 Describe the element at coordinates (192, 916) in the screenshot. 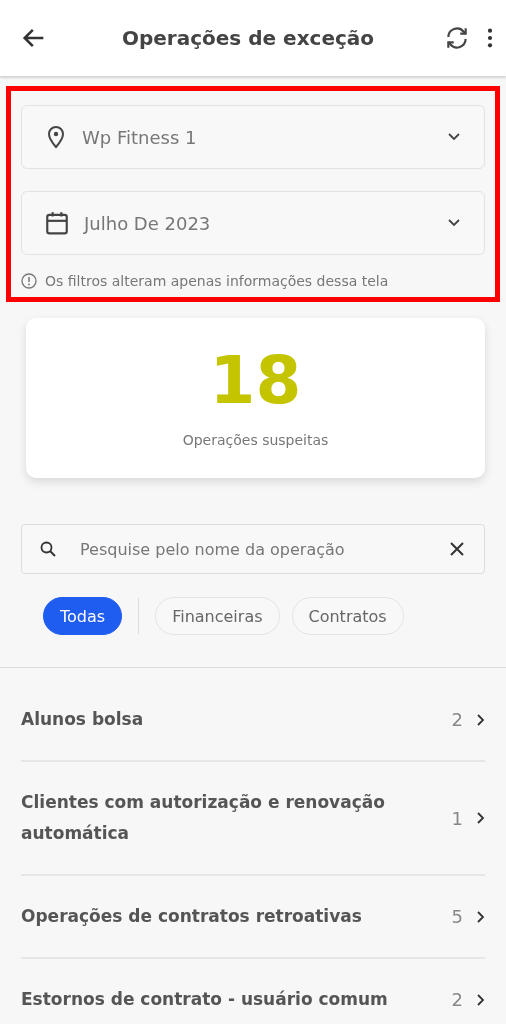

I see `operation-name: Operações de contratos retroativas` at that location.